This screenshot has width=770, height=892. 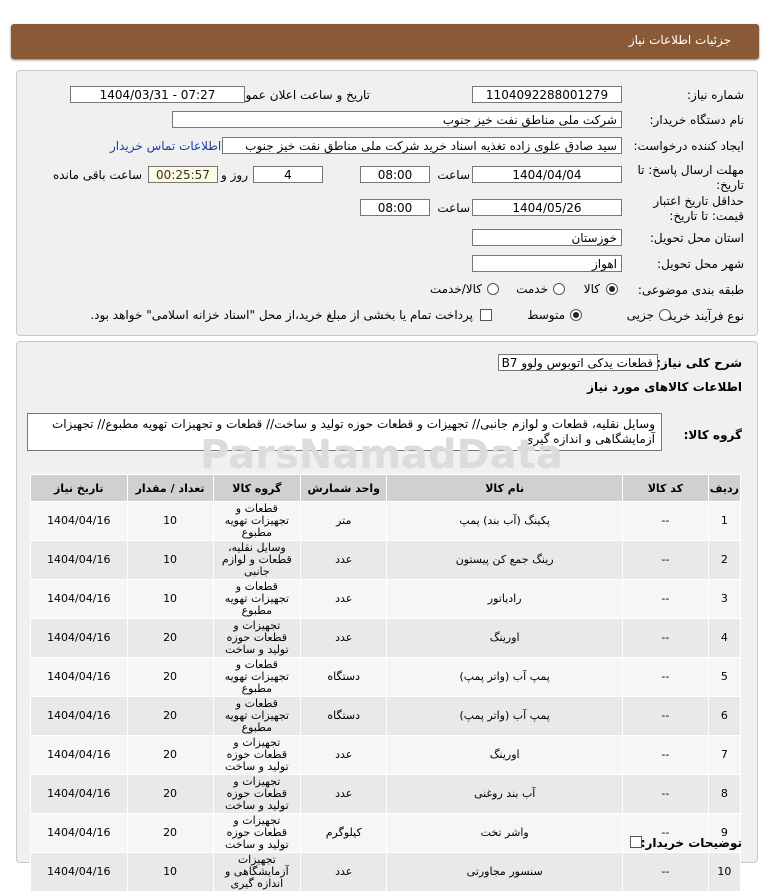 What do you see at coordinates (701, 316) in the screenshot?
I see `process-type-label: نوع فرآیند خرید :` at bounding box center [701, 316].